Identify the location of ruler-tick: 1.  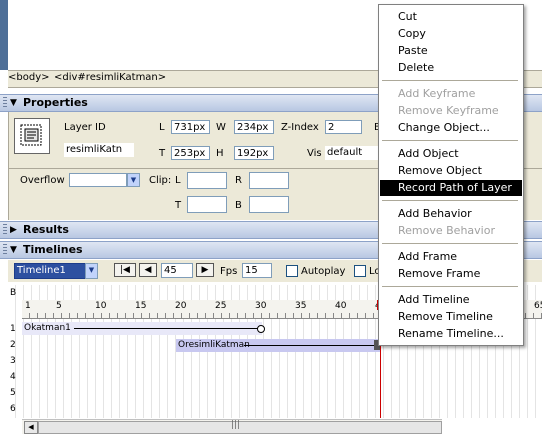
(28, 306).